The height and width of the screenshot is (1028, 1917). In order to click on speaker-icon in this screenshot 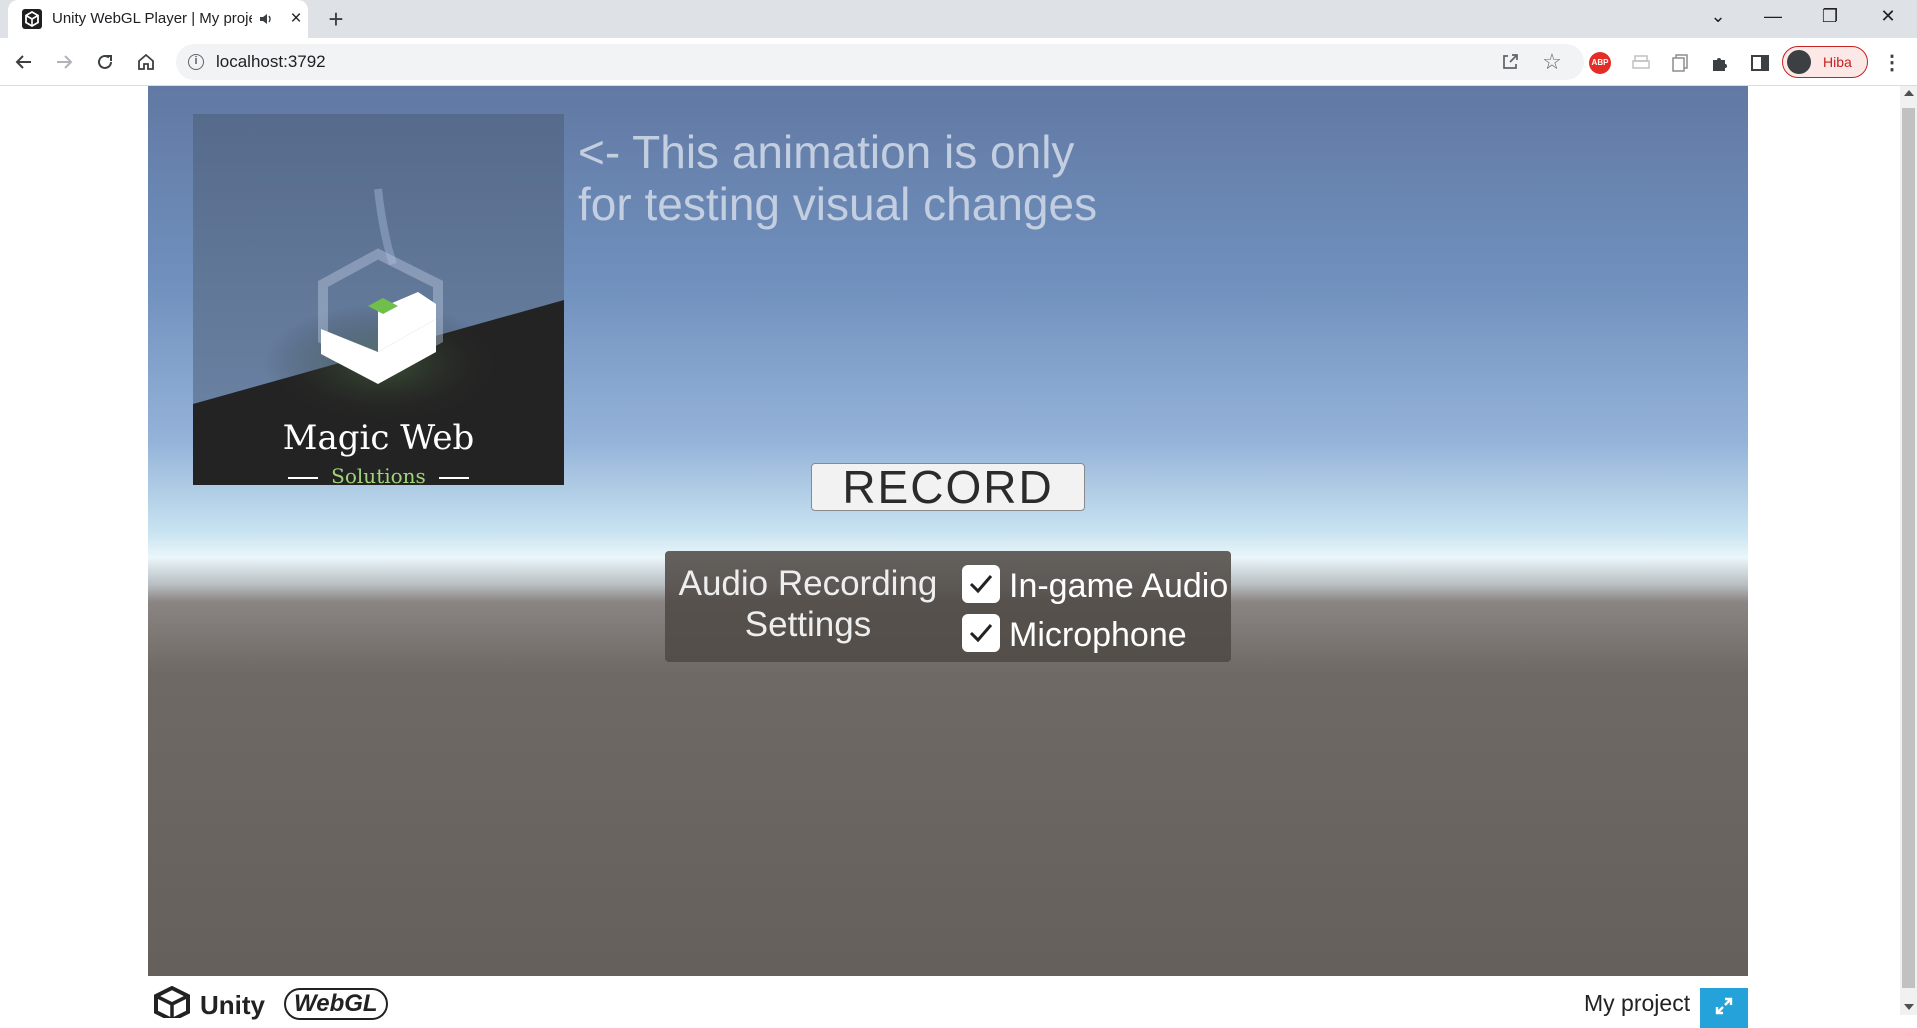, I will do `click(266, 19)`.